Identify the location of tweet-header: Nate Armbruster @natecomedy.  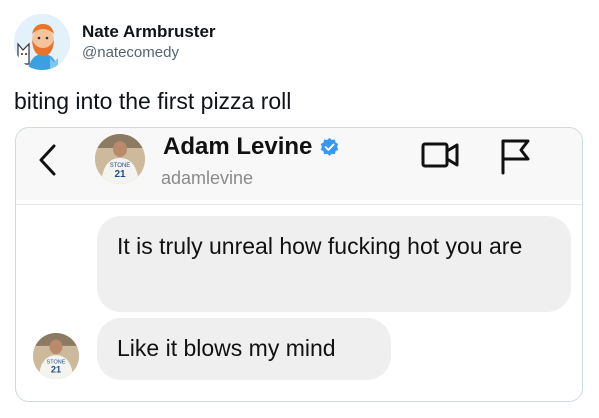
(115, 42).